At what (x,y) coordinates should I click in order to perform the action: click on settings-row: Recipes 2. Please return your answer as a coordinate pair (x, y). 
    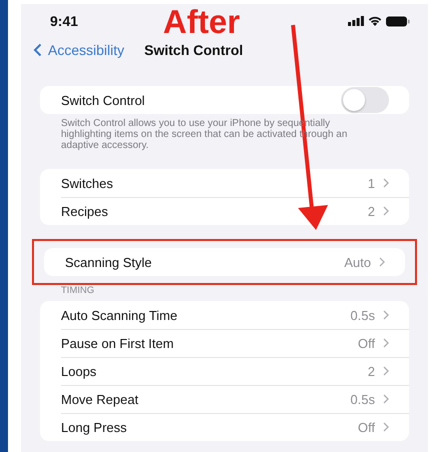
    Looking at the image, I should click on (224, 211).